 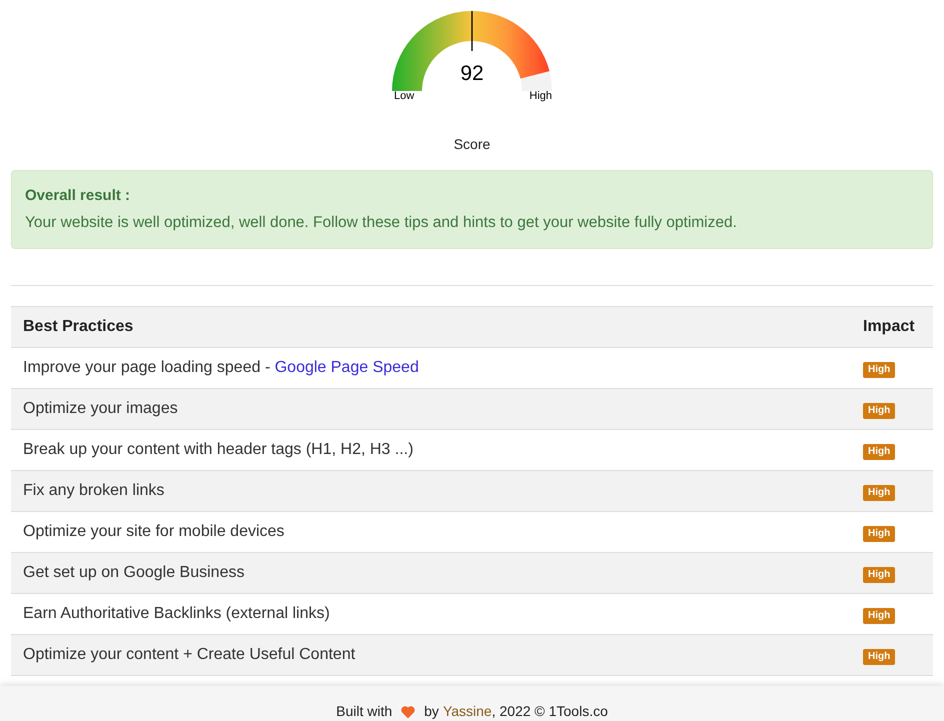 I want to click on column-header: Best Practices, so click(x=78, y=326).